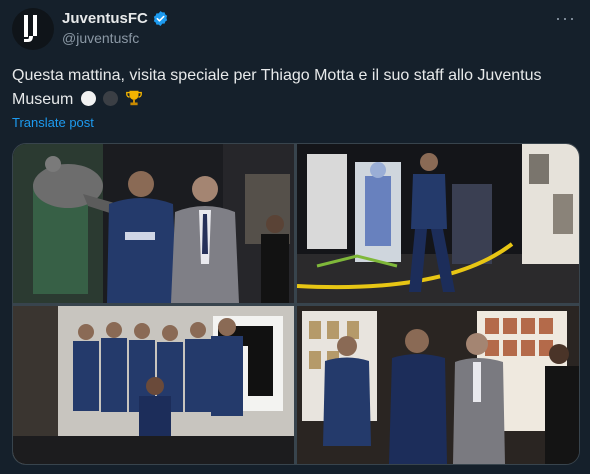  What do you see at coordinates (565, 18) in the screenshot?
I see `more-options-icon: ···` at bounding box center [565, 18].